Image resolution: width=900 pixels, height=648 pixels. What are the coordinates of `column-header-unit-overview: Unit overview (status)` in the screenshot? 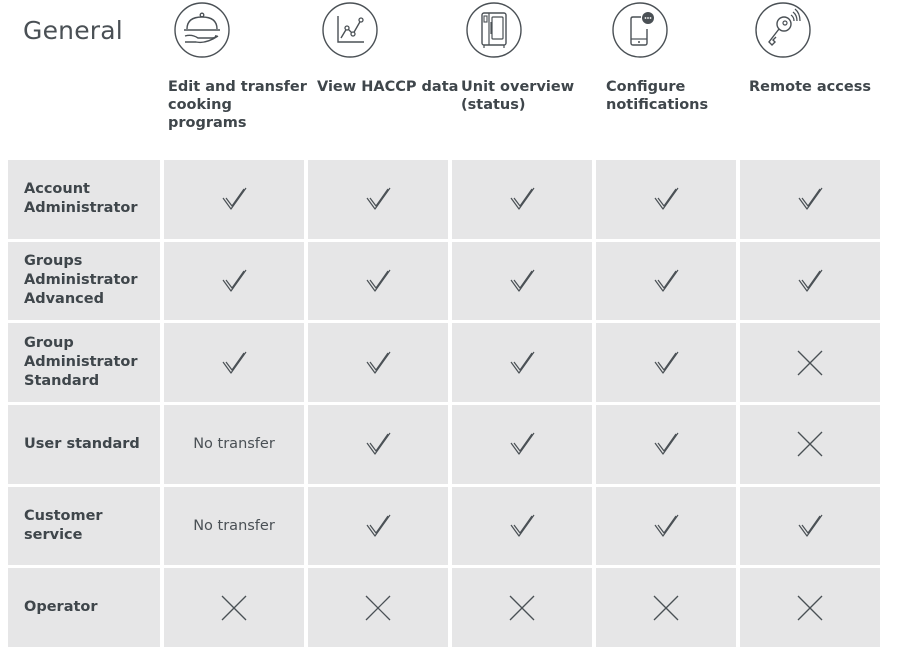 It's located at (518, 96).